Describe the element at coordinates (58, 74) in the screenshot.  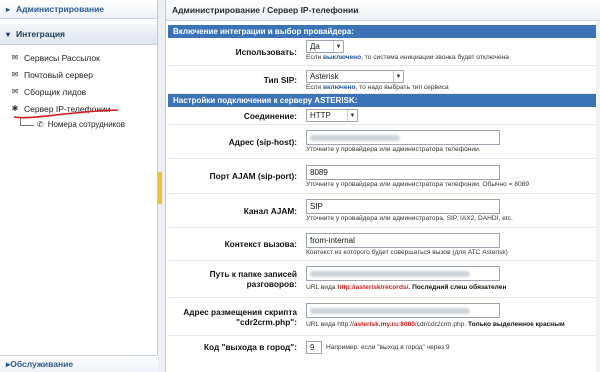
I see `sidebar-item-label: Почтовый сервер` at that location.